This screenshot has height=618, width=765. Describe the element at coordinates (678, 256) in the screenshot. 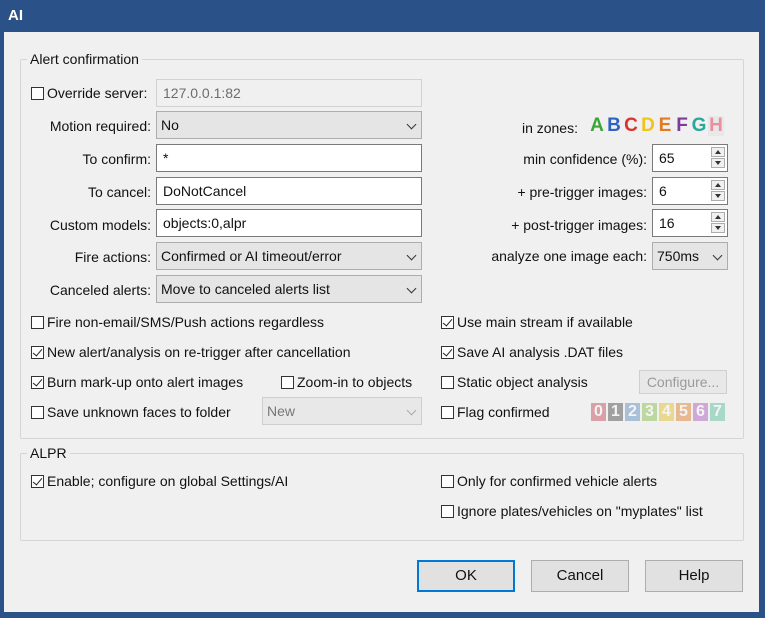

I see `analyze-each-value: 750ms` at that location.